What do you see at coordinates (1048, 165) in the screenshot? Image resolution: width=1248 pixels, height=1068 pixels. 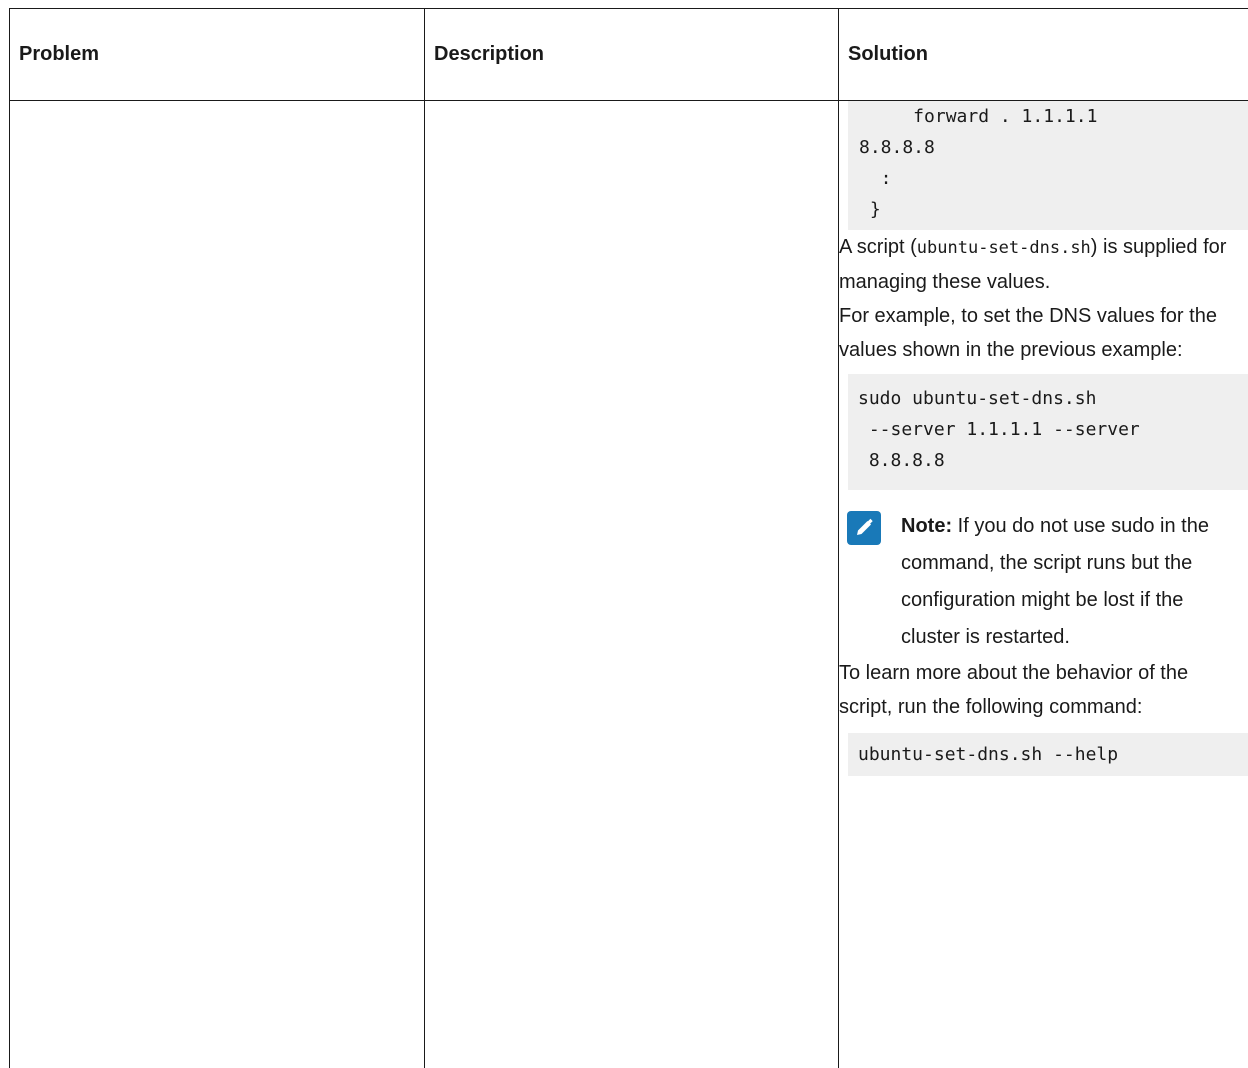 I see `code-block-forward: forward . 1.1.1.1 8.8.8.8 : }` at bounding box center [1048, 165].